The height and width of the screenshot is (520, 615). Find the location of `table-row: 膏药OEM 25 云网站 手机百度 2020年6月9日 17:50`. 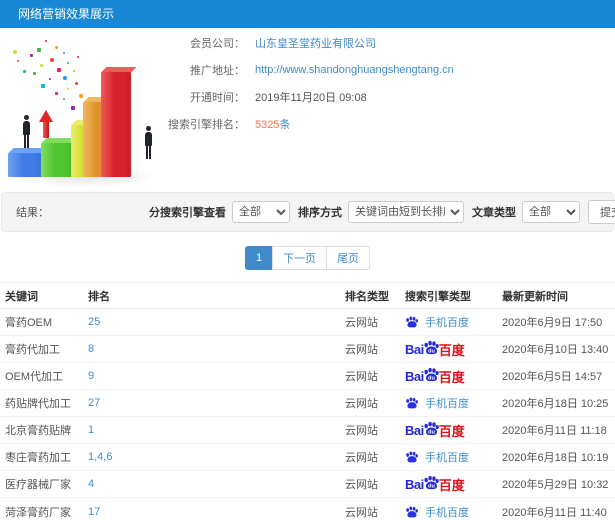

table-row: 膏药OEM 25 云网站 手机百度 2020年6月9日 17:50 is located at coordinates (307, 322).